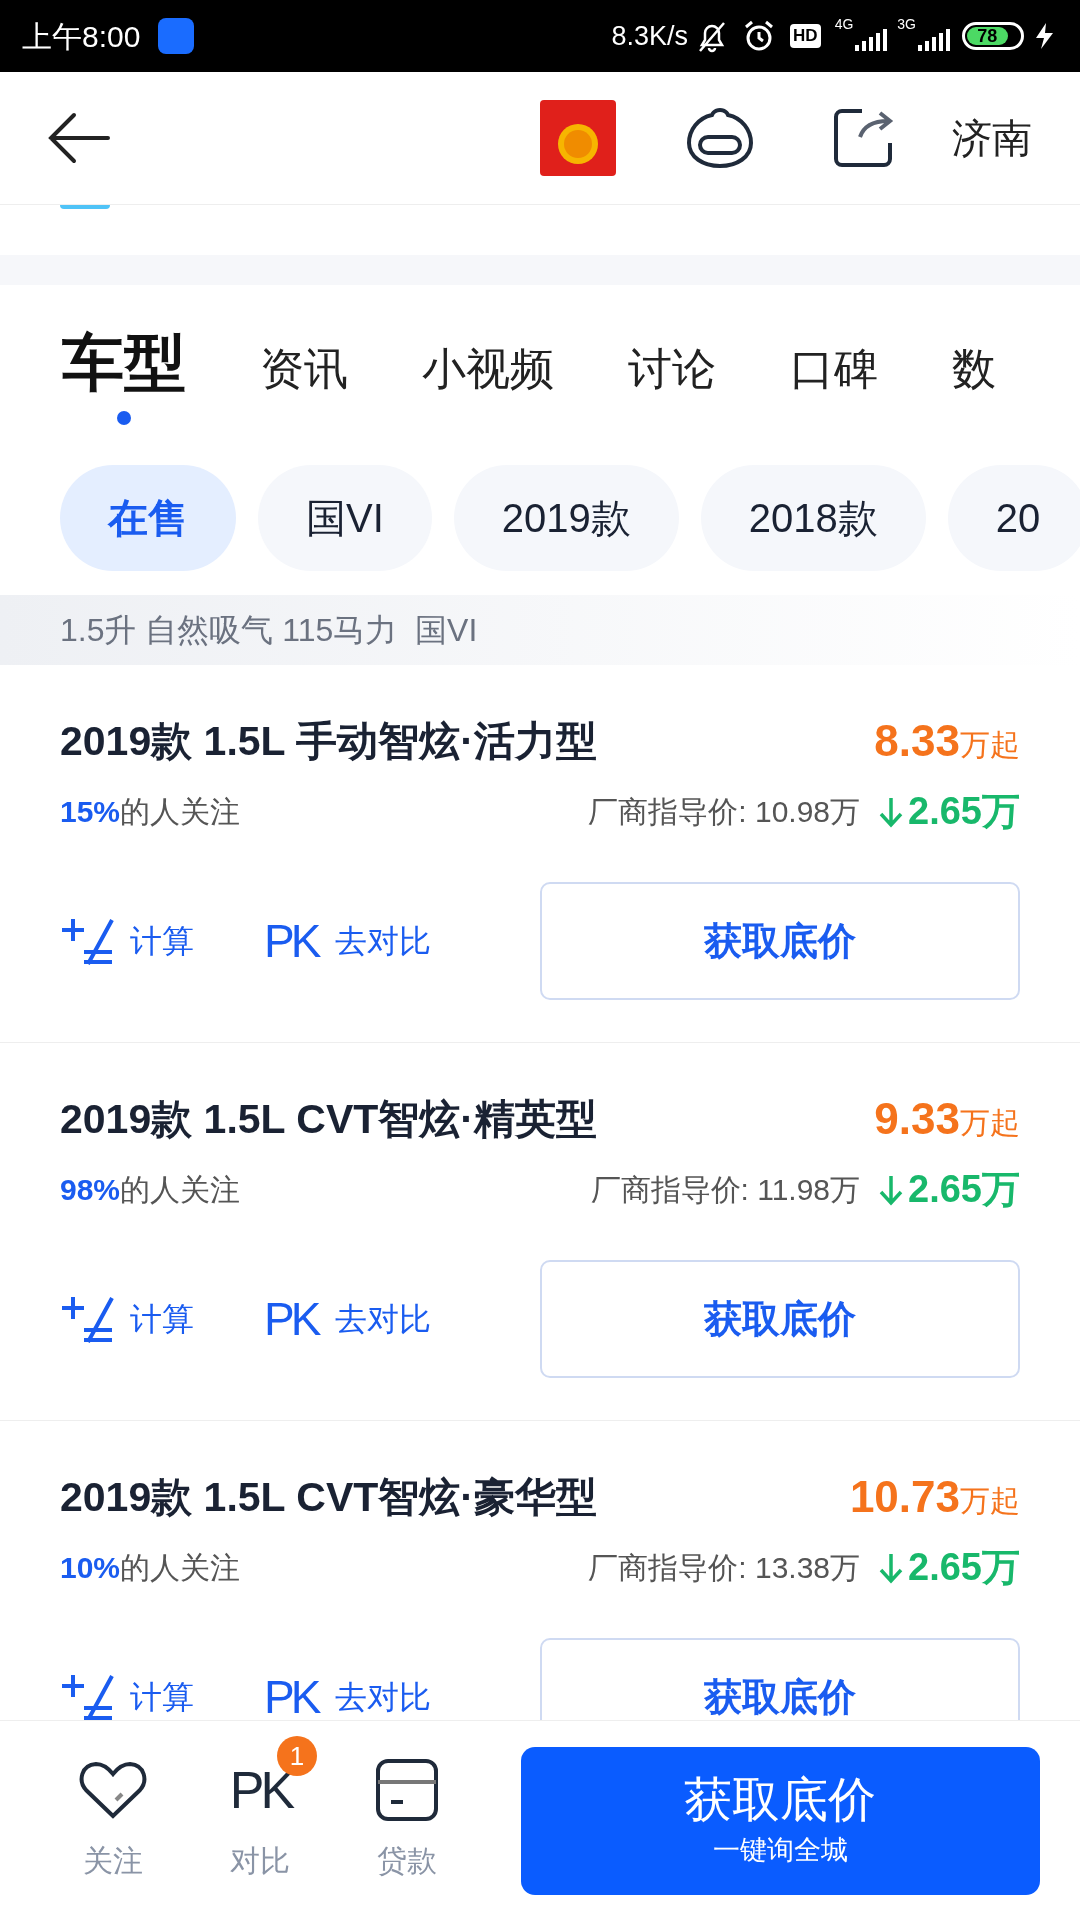  I want to click on tab: 资讯, so click(304, 381).